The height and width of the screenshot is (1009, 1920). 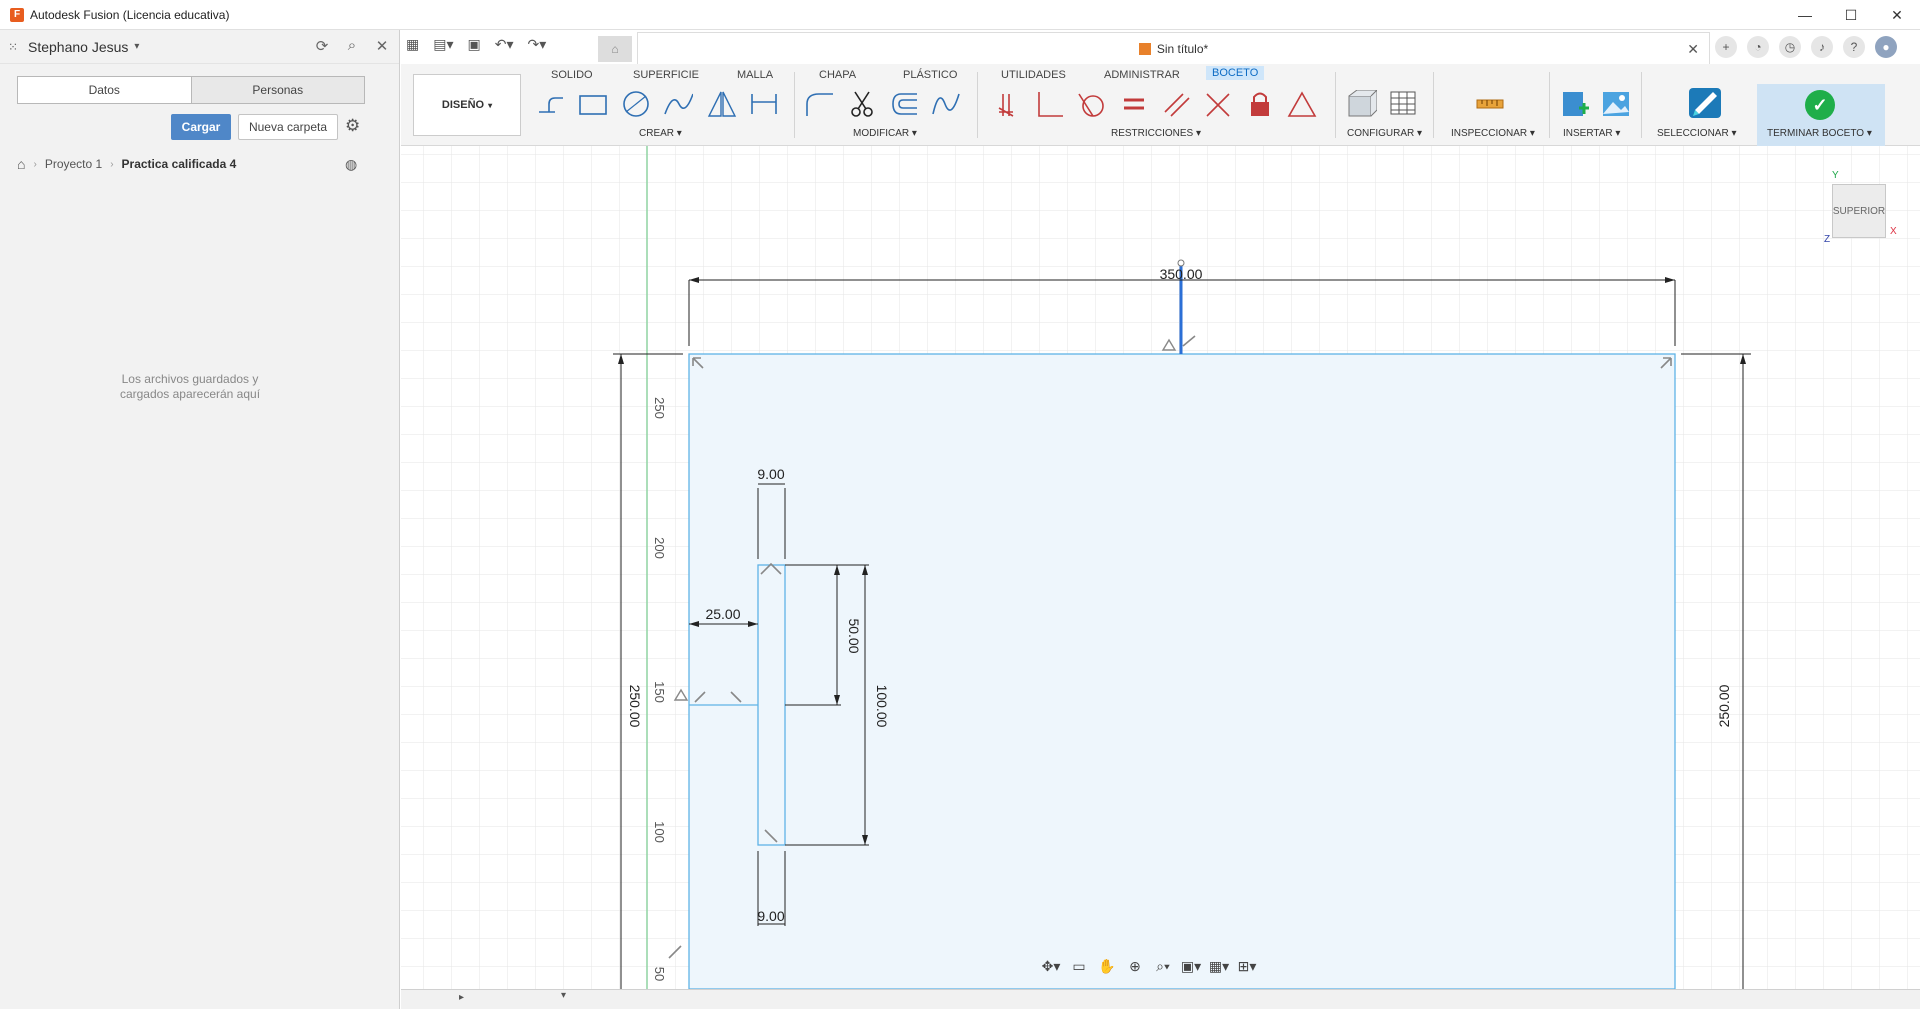 I want to click on spline-tool-icon, so click(x=678, y=104).